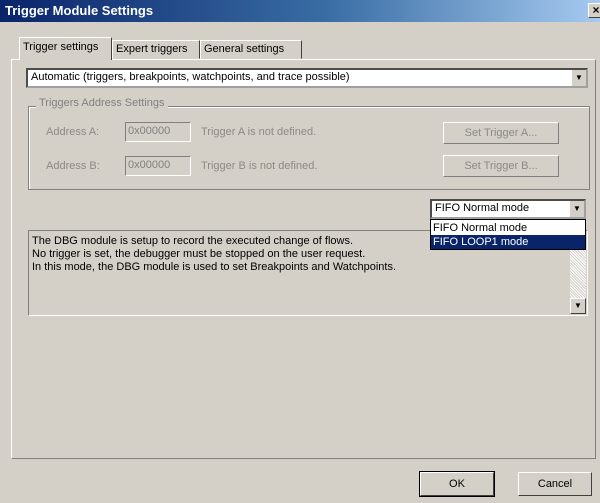 This screenshot has height=503, width=600. I want to click on fifo-option-normal: FIFO Normal mode, so click(508, 228).